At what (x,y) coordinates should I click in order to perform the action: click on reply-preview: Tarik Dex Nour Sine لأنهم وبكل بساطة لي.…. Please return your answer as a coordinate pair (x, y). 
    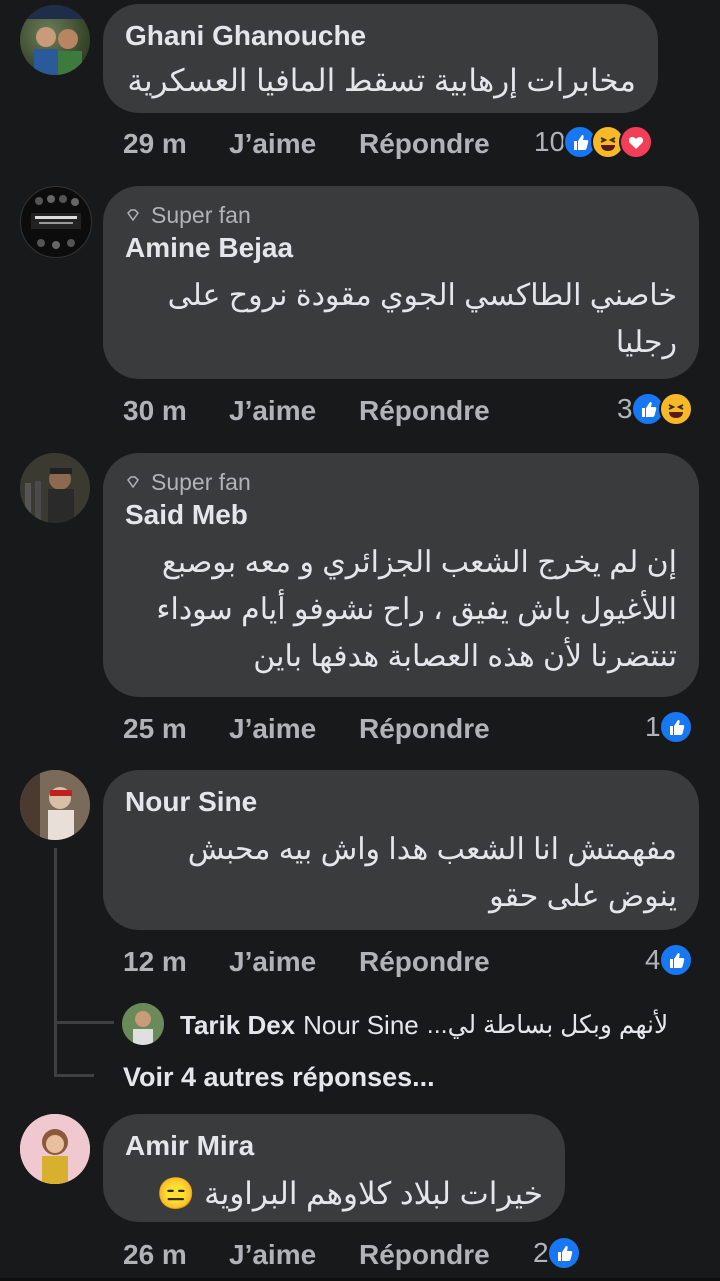
    Looking at the image, I should click on (424, 1025).